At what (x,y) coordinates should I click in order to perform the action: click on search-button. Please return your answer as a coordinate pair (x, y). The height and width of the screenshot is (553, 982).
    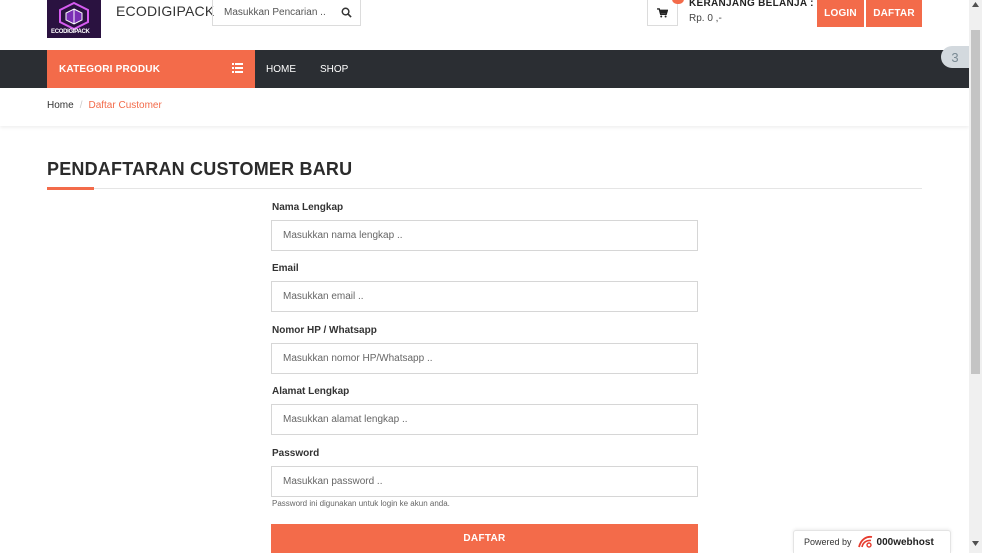
    Looking at the image, I should click on (346, 12).